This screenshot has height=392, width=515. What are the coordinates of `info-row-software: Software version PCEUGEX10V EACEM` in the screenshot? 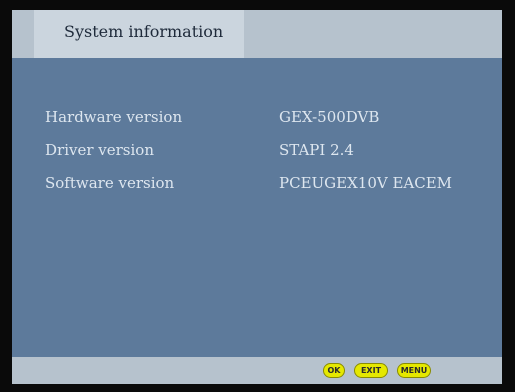 It's located at (257, 187).